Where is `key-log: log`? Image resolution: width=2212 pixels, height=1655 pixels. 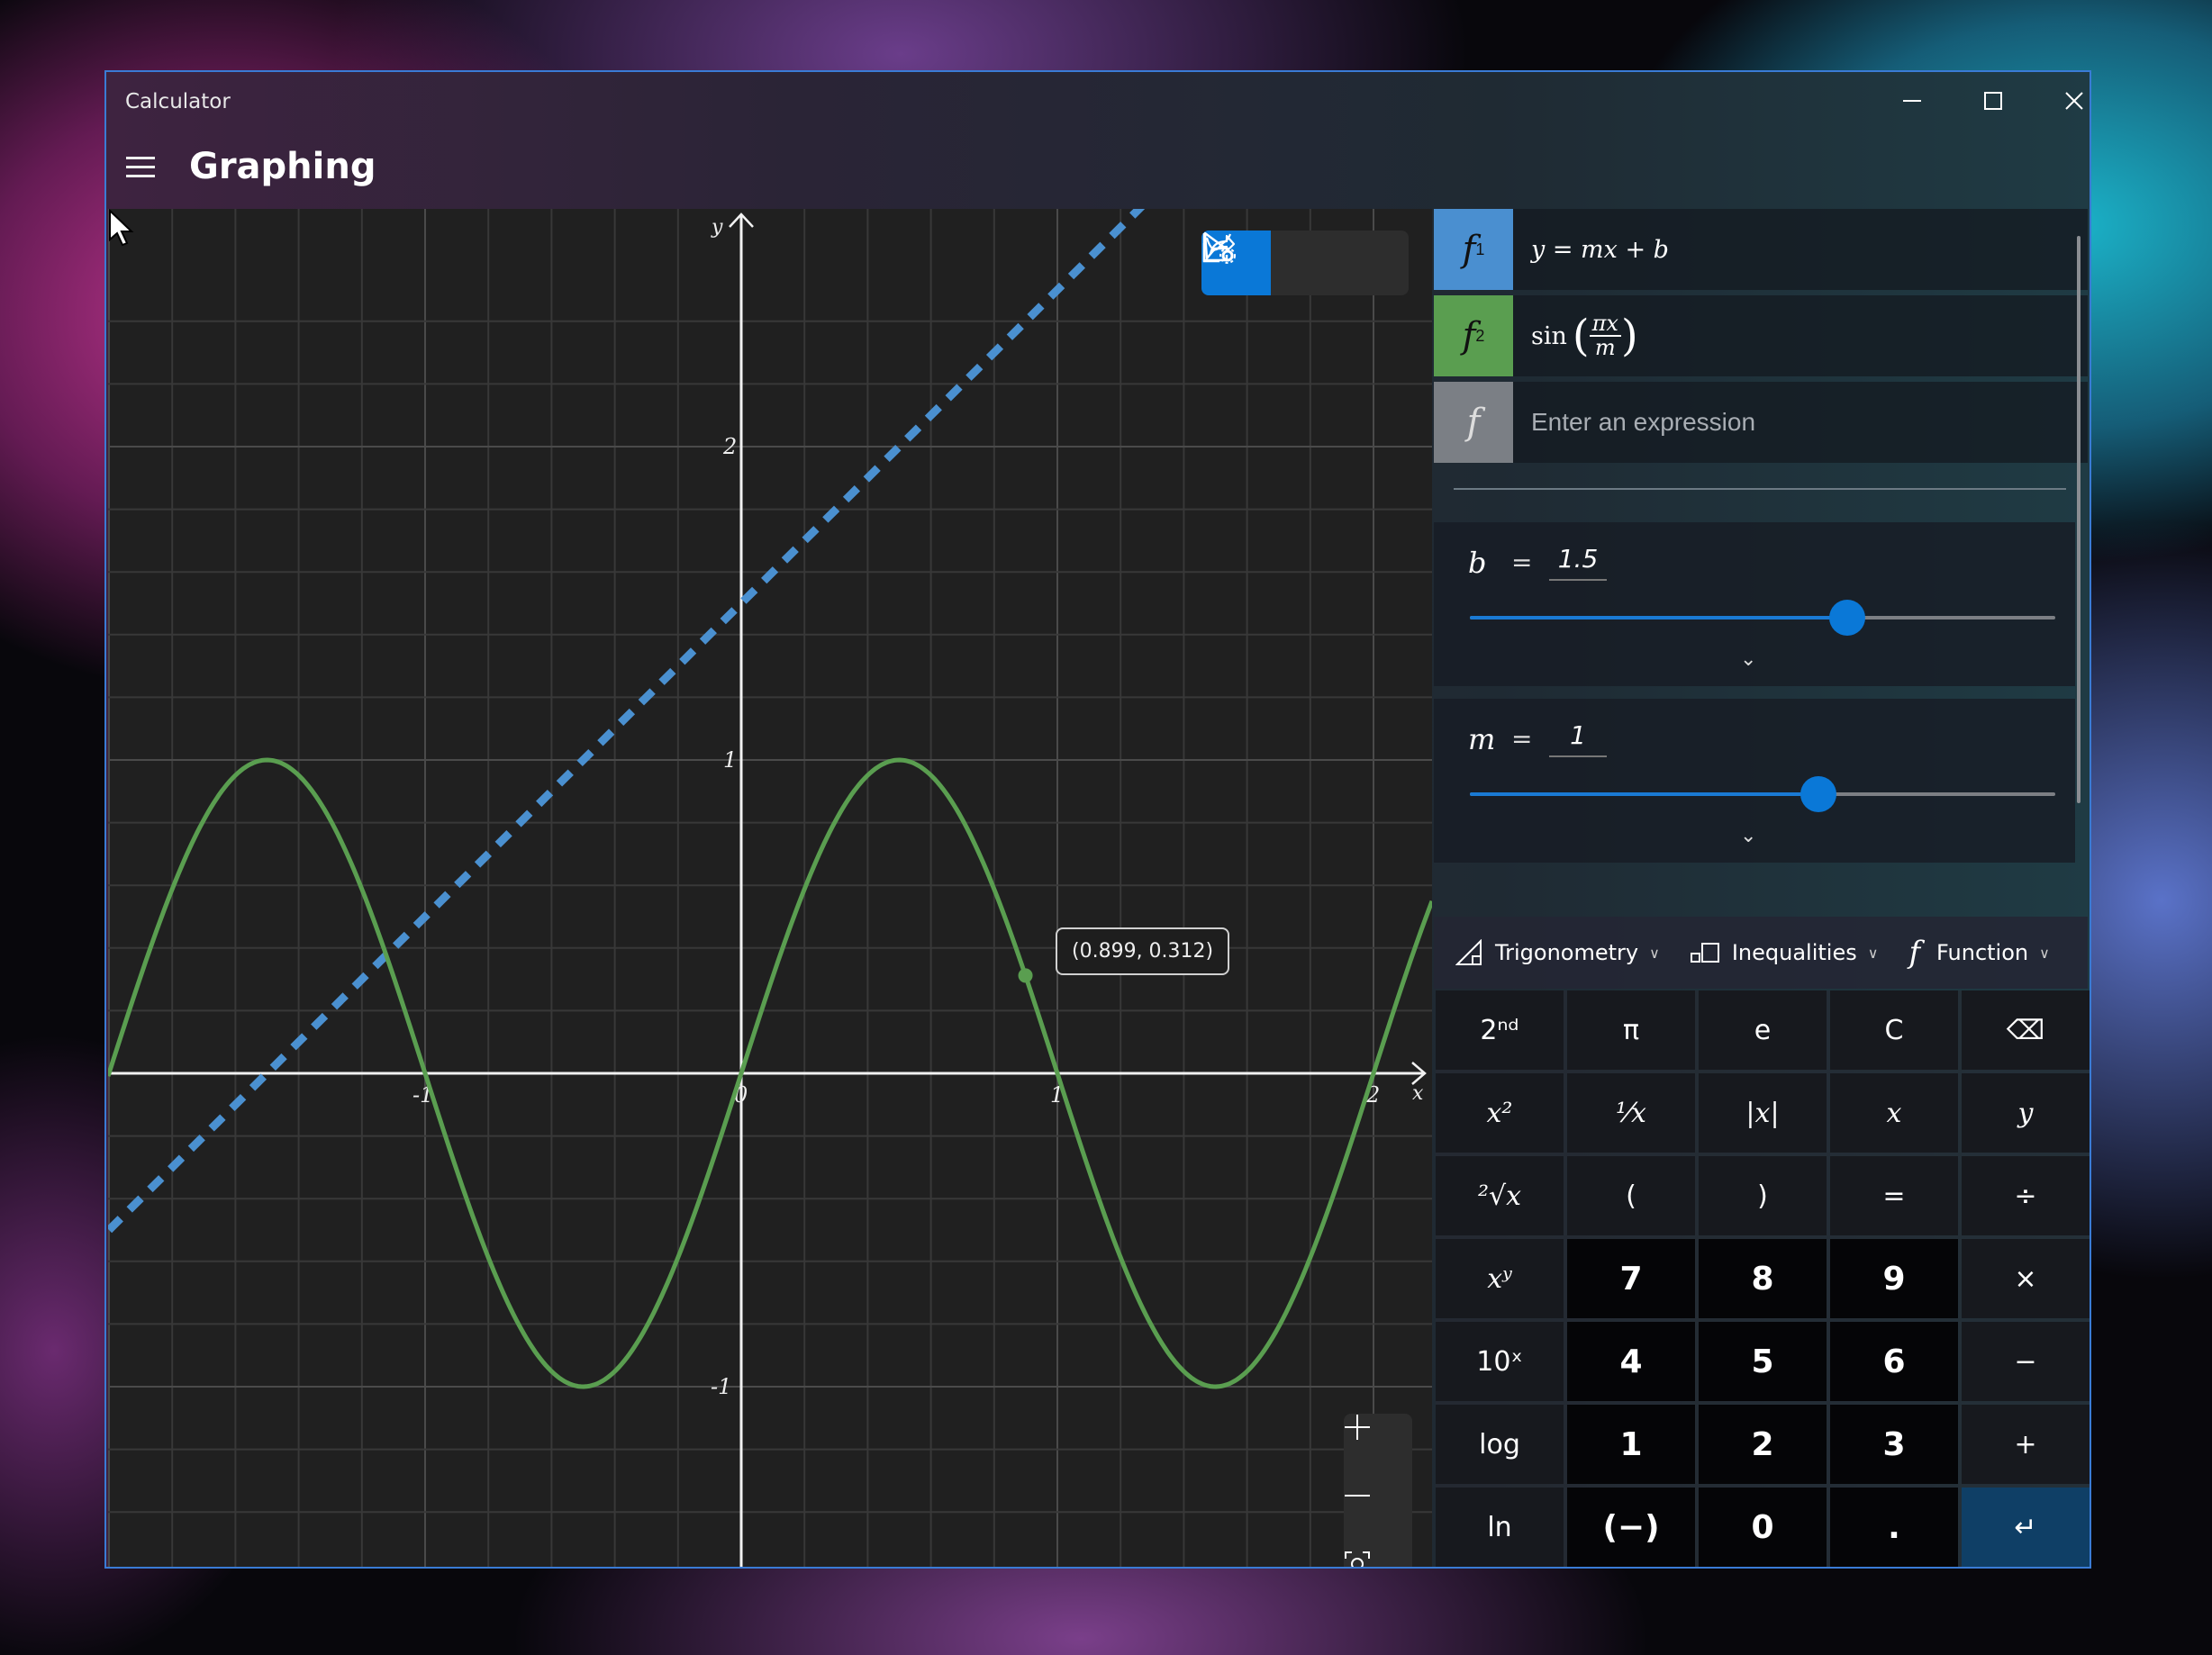
key-log: log is located at coordinates (1500, 1444).